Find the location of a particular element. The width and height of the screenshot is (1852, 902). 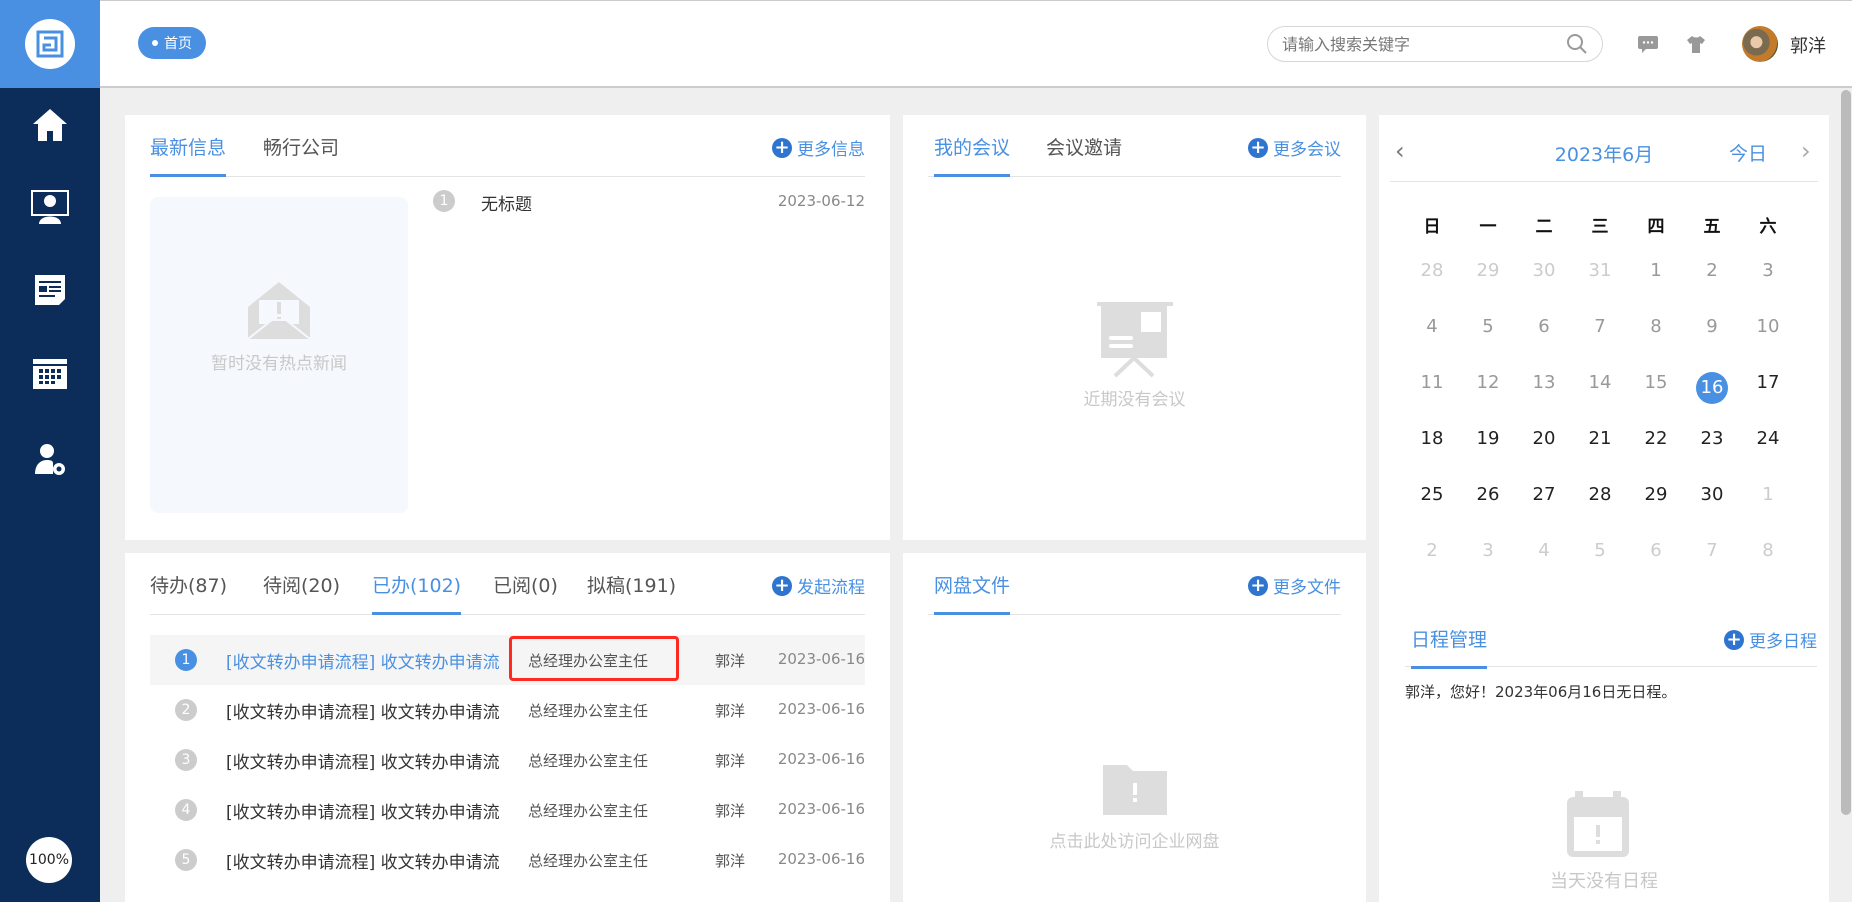

tab-read: 已阅(0) is located at coordinates (525, 591).